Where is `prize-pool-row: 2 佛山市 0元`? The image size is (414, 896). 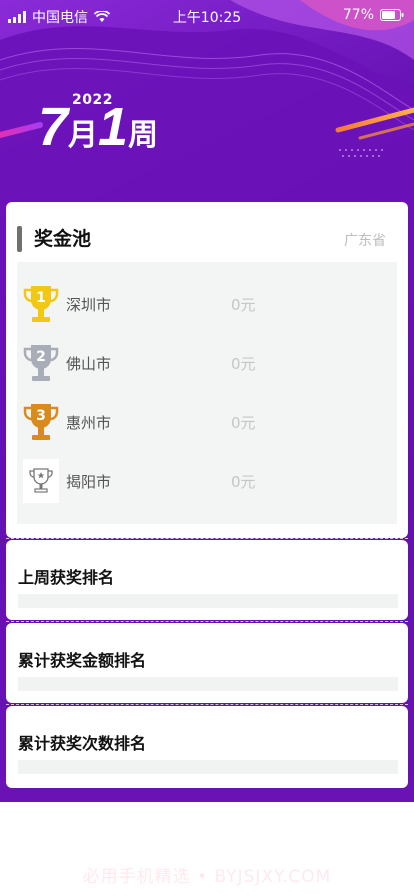 prize-pool-row: 2 佛山市 0元 is located at coordinates (208, 363).